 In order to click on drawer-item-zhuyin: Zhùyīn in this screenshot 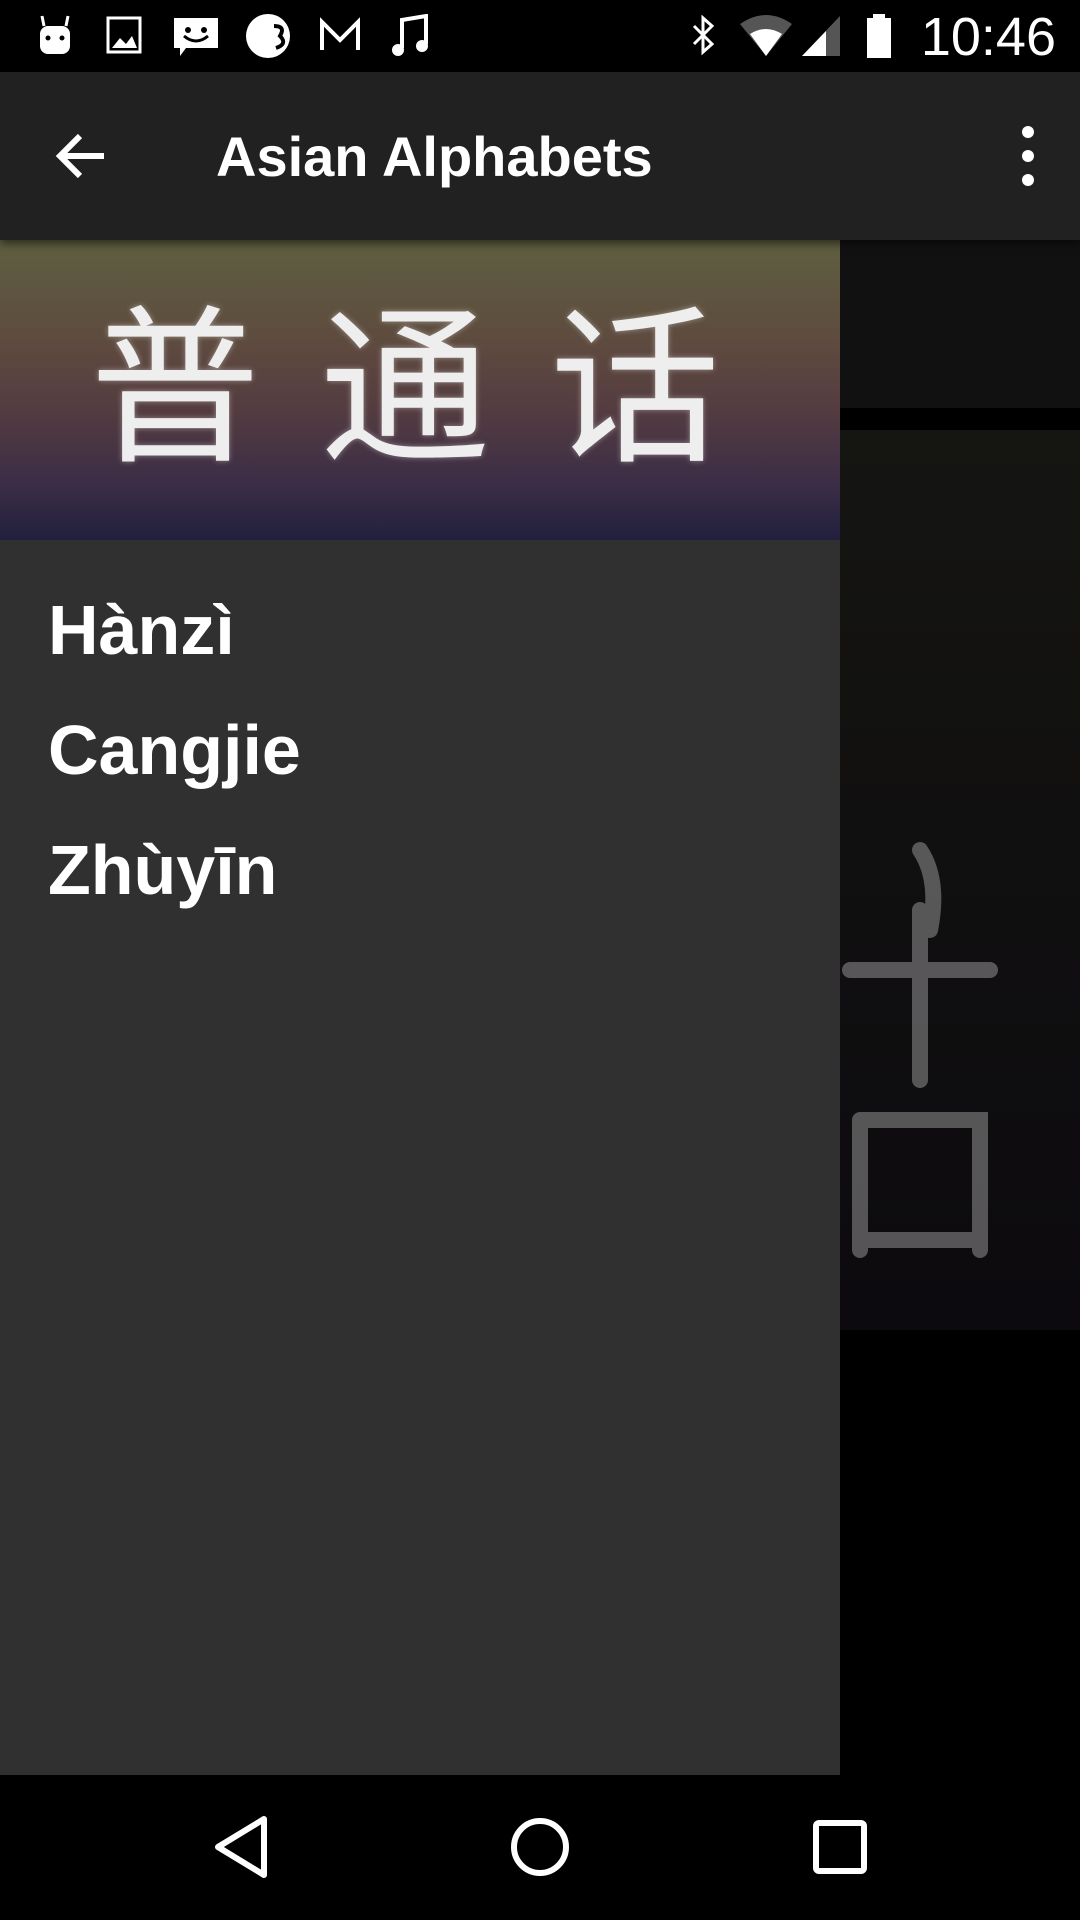, I will do `click(420, 870)`.